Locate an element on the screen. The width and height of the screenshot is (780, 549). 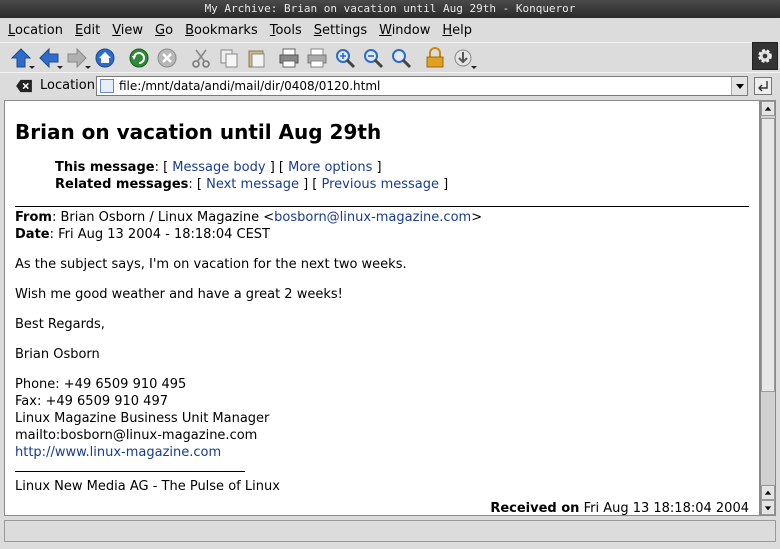
stop-button is located at coordinates (166, 58).